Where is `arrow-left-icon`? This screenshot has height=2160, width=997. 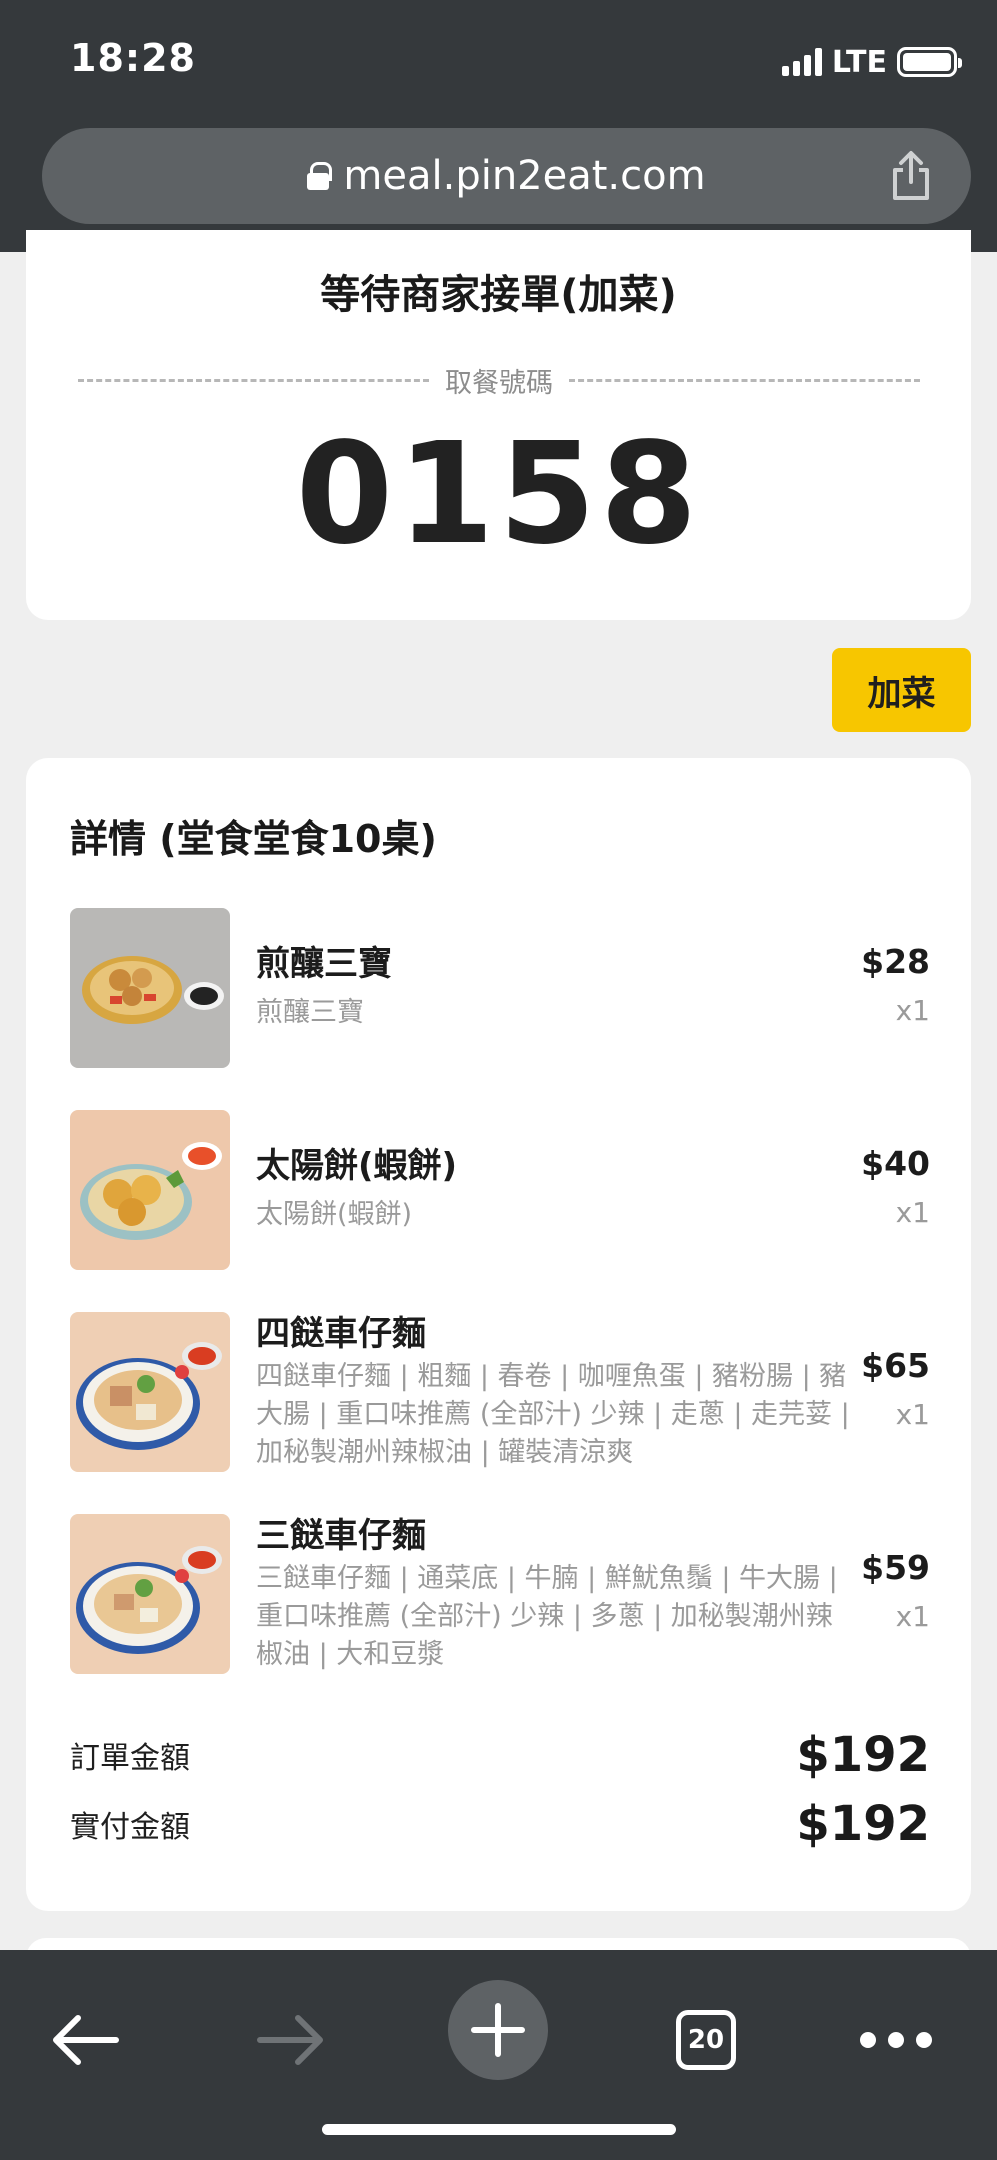
arrow-left-icon is located at coordinates (86, 2040).